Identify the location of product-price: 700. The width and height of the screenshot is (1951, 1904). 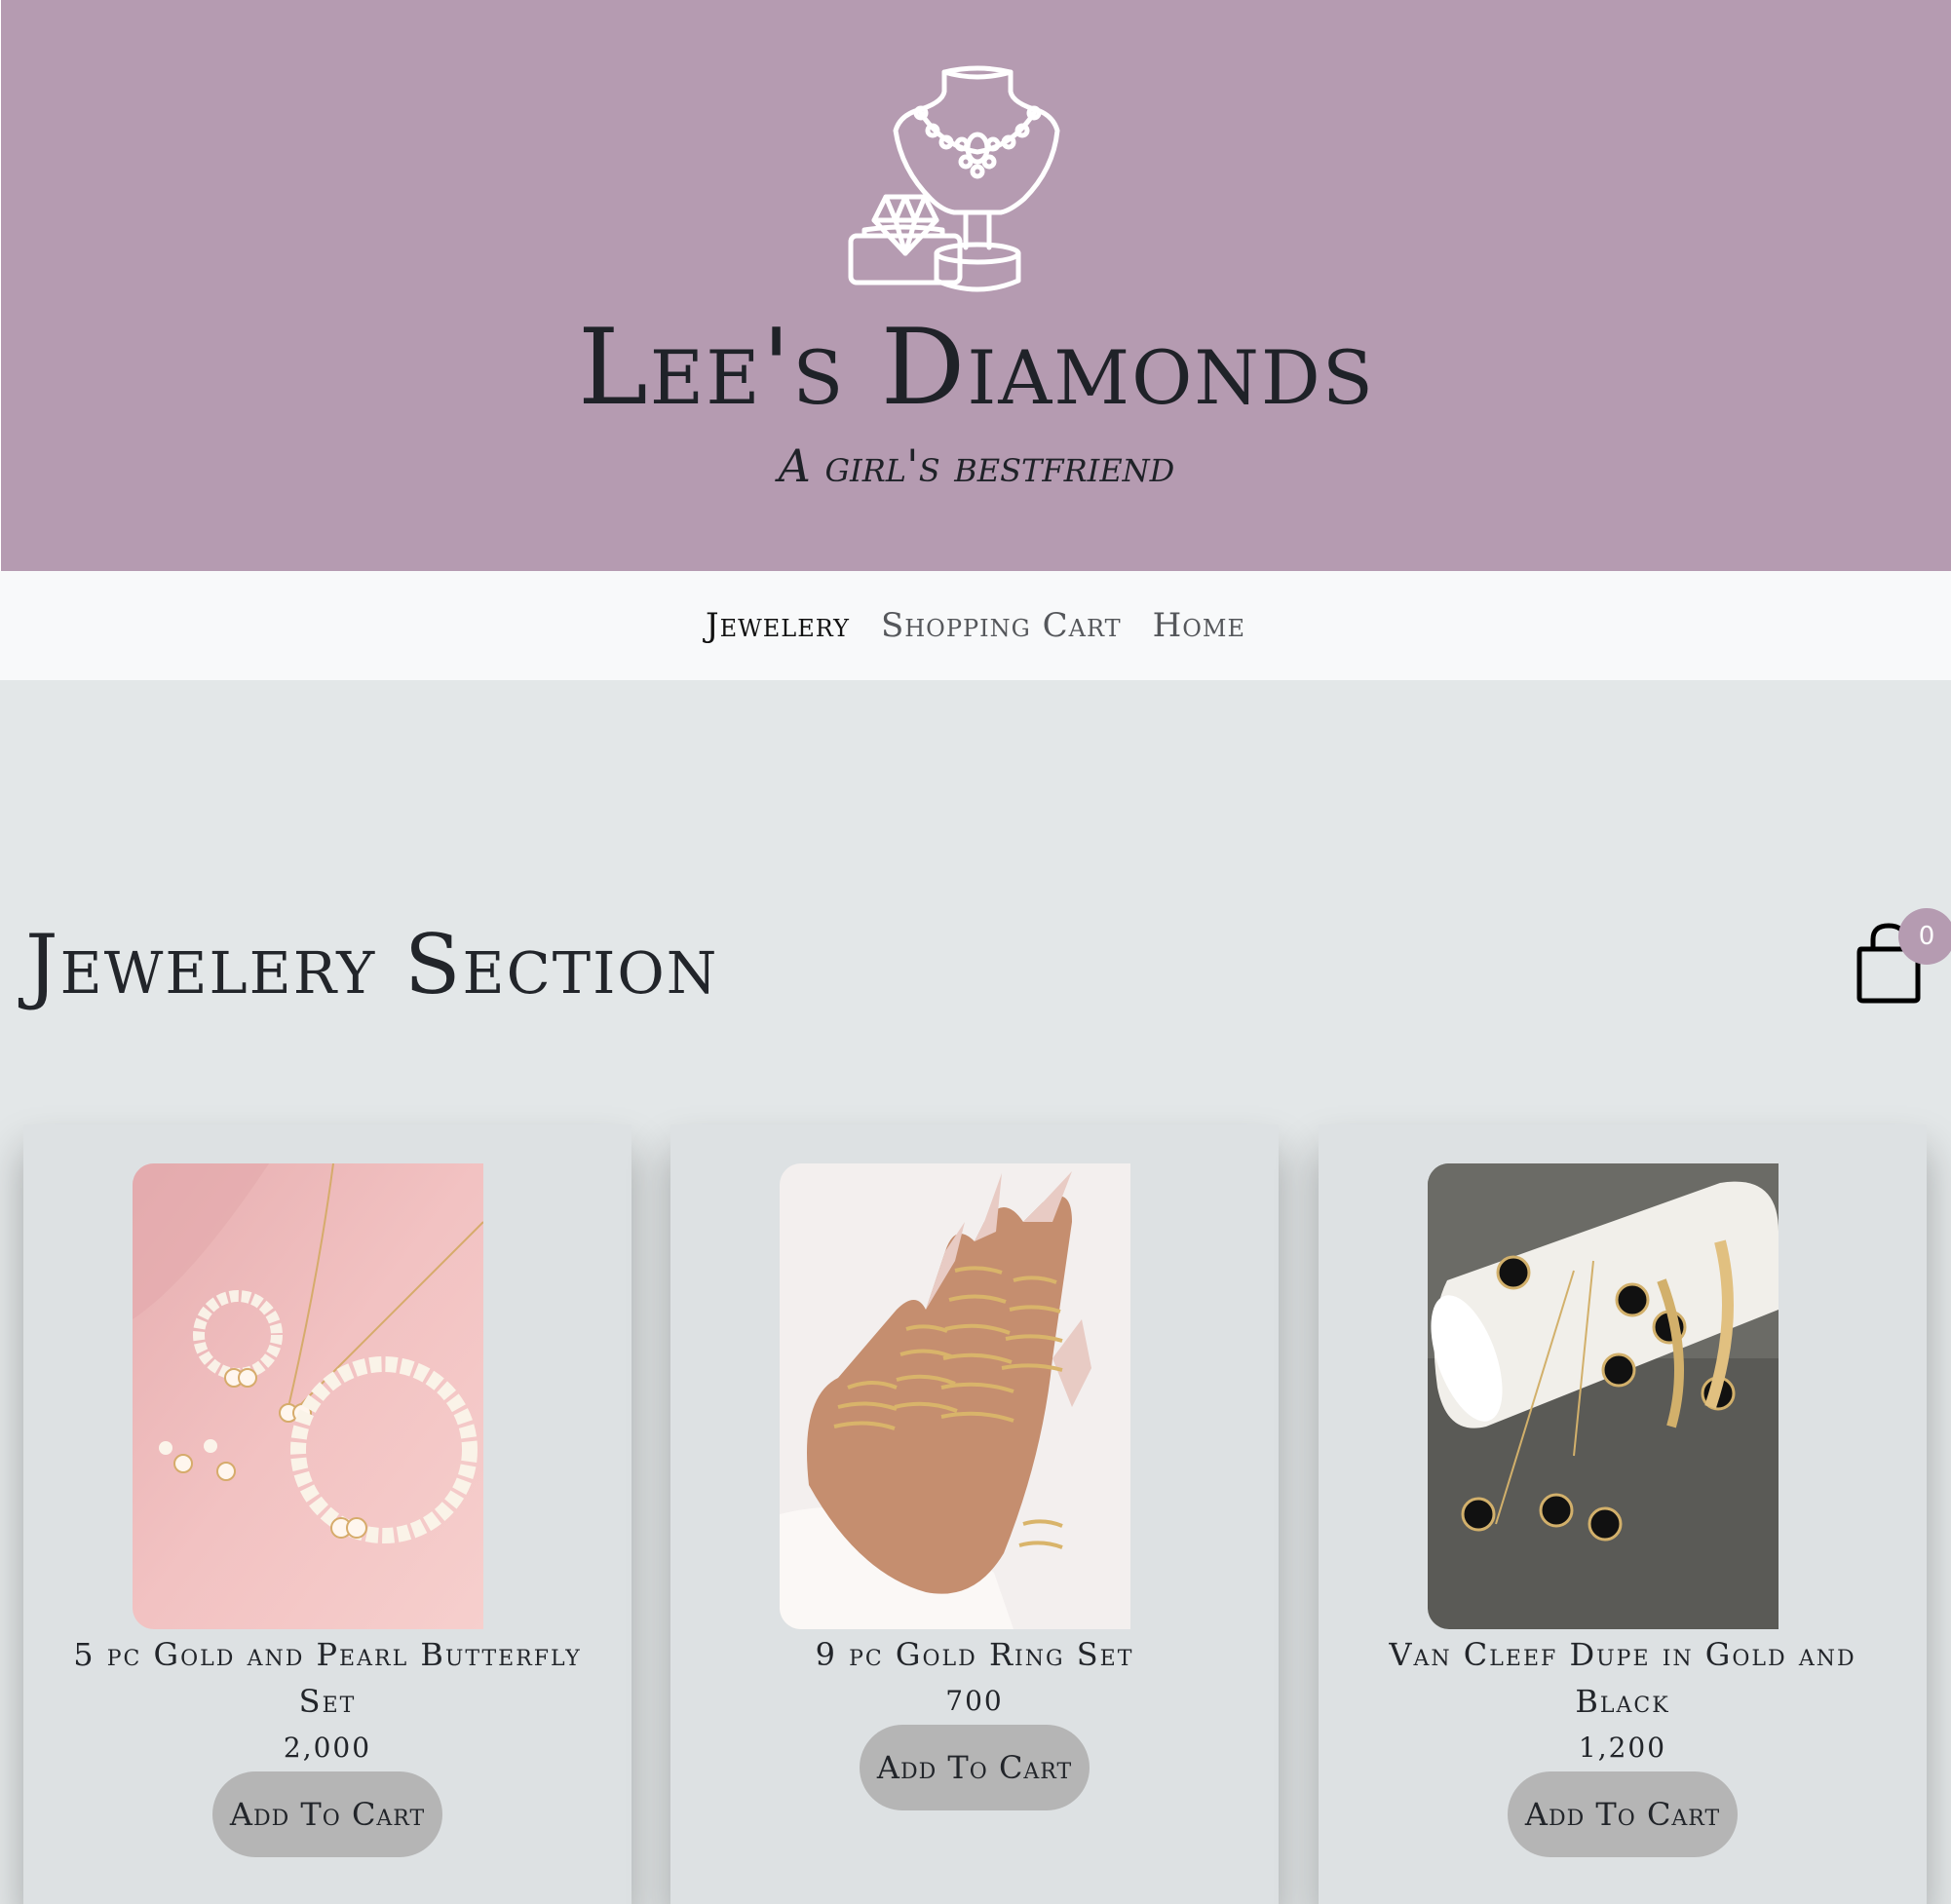
(975, 1701).